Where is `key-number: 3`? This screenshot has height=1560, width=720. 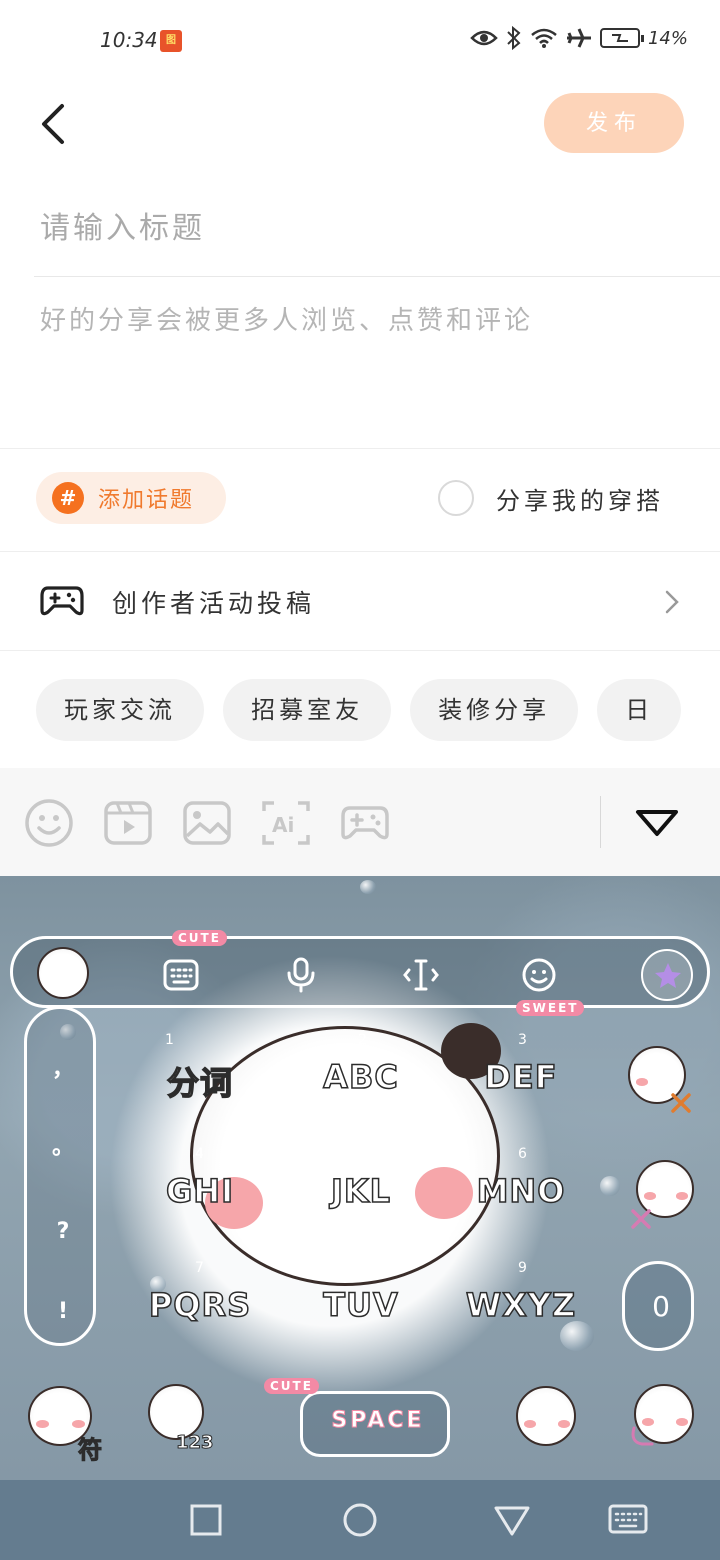 key-number: 3 is located at coordinates (522, 1040).